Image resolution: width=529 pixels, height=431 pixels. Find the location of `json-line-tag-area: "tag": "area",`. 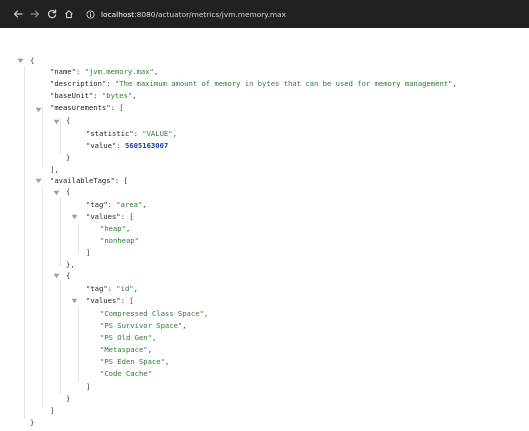

json-line-tag-area: "tag": "area", is located at coordinates (116, 204).